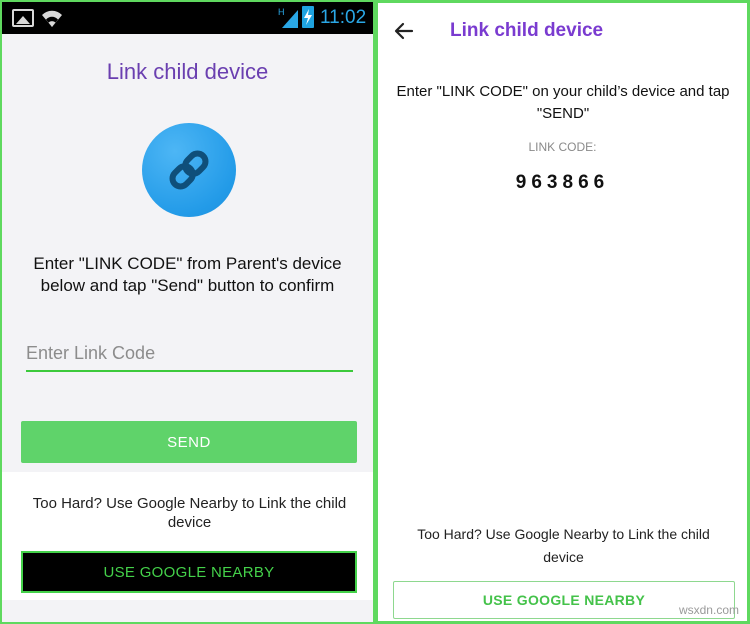  What do you see at coordinates (52, 18) in the screenshot?
I see `wifi-icon` at bounding box center [52, 18].